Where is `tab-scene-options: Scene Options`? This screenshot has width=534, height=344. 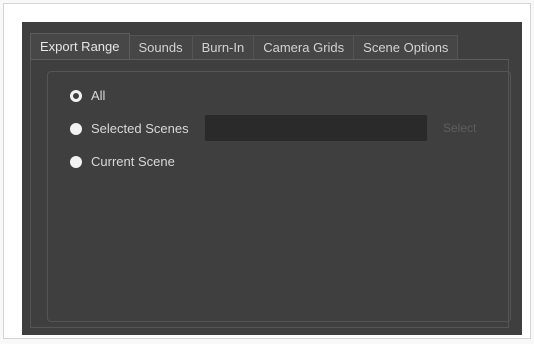 tab-scene-options: Scene Options is located at coordinates (406, 47).